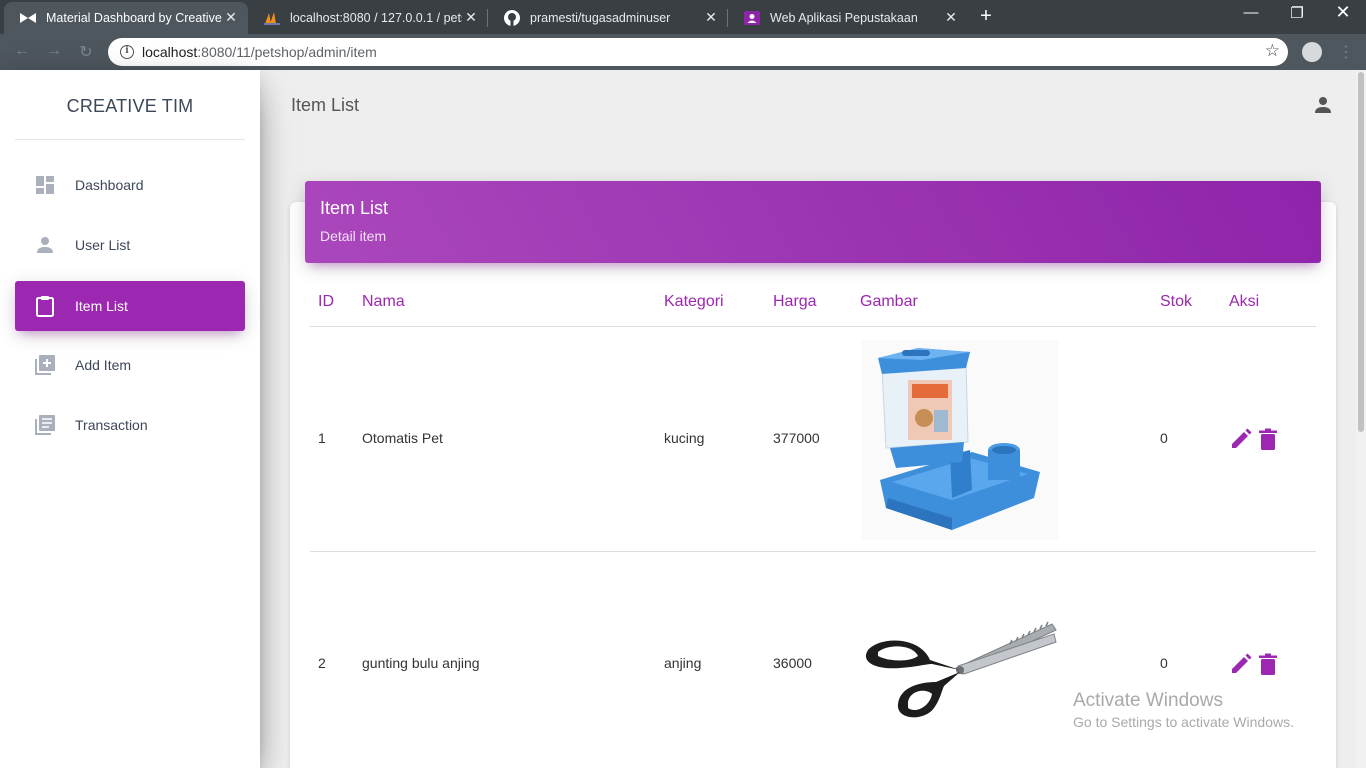  Describe the element at coordinates (1361, 252) in the screenshot. I see `page-scrollbar-thumb` at that location.